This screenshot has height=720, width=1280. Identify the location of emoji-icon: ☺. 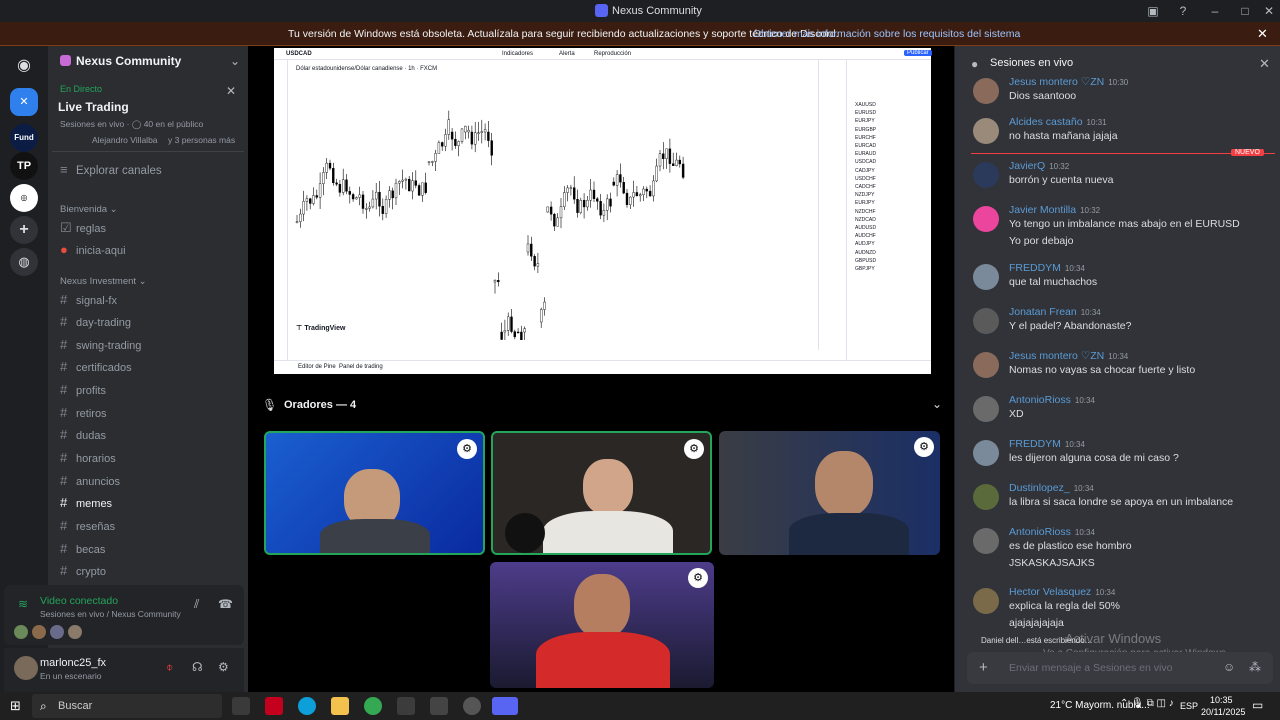
(1229, 667).